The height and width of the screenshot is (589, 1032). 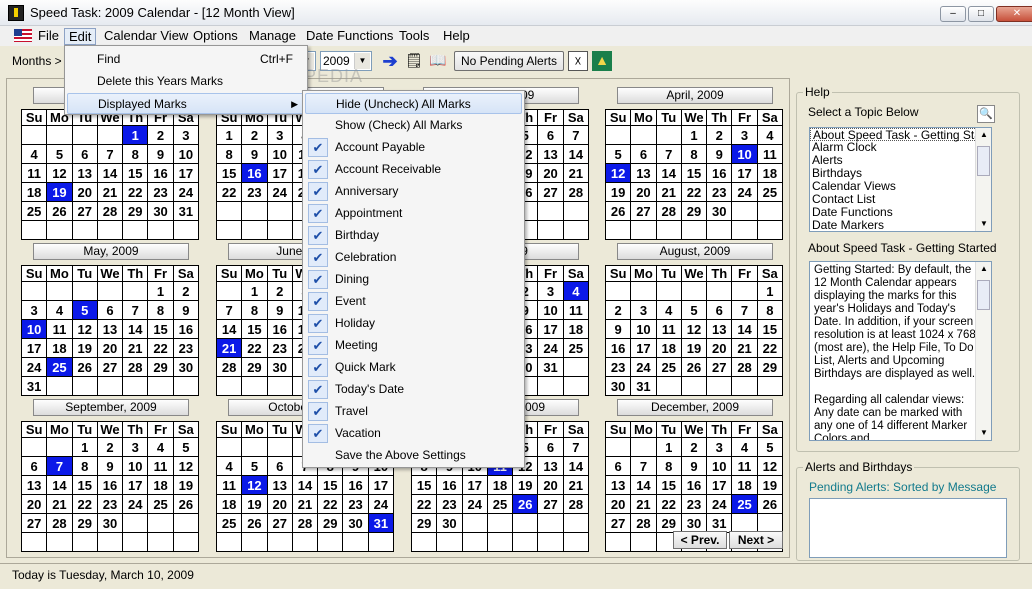 I want to click on month-header: August, 2009, so click(x=695, y=251).